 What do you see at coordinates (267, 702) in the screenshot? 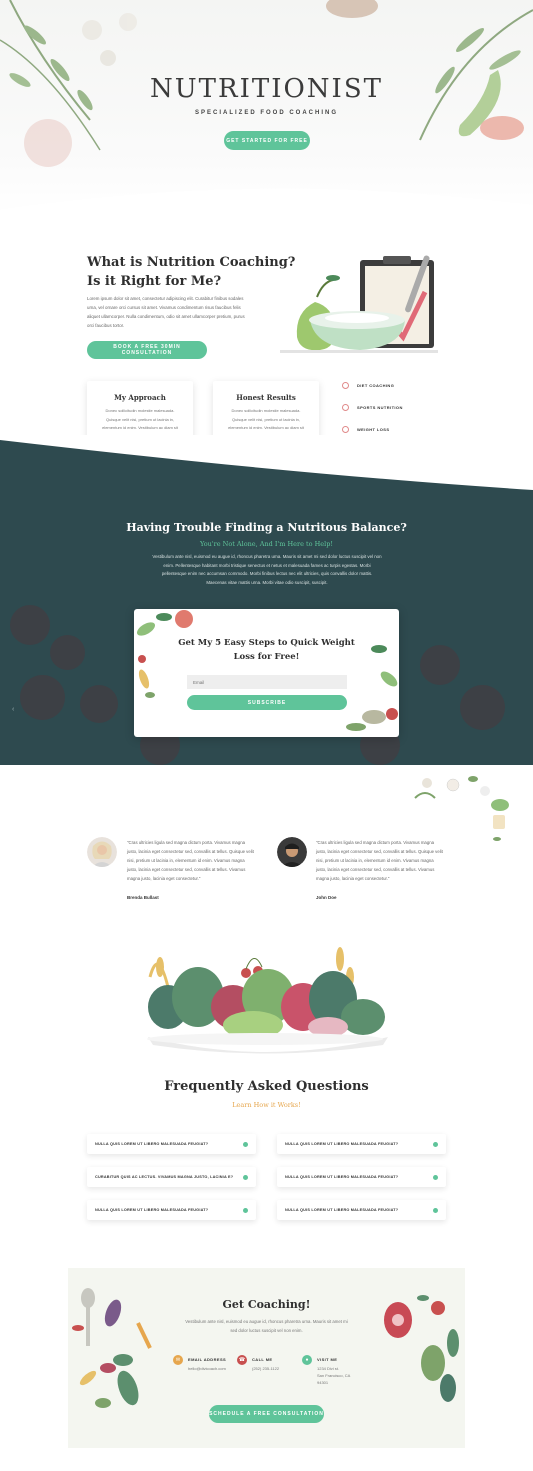
I see `subscribe-button: SUBSCRIBE` at bounding box center [267, 702].